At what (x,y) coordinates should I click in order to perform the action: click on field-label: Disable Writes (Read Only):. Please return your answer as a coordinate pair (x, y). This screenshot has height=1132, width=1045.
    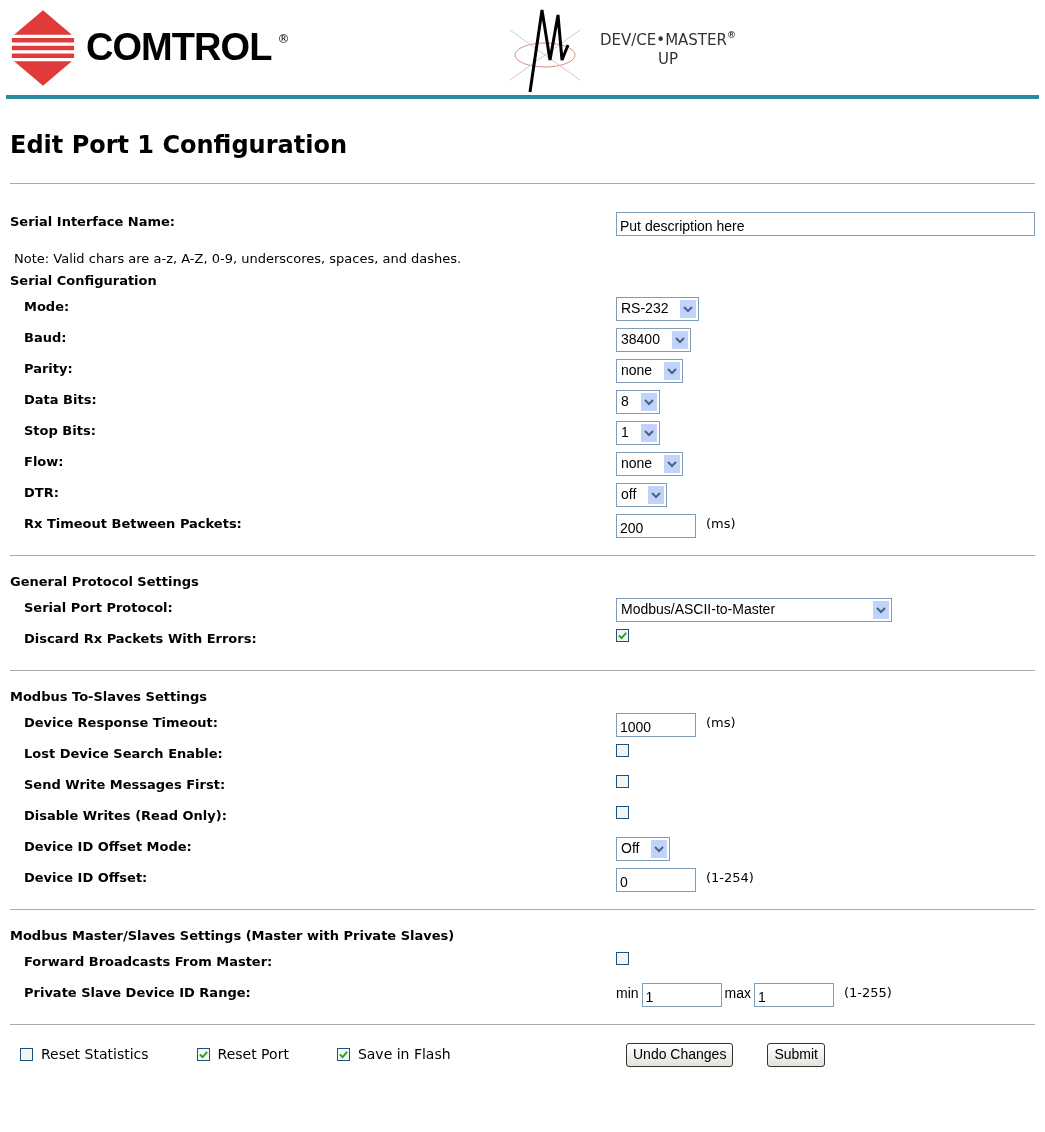
    Looking at the image, I should click on (125, 815).